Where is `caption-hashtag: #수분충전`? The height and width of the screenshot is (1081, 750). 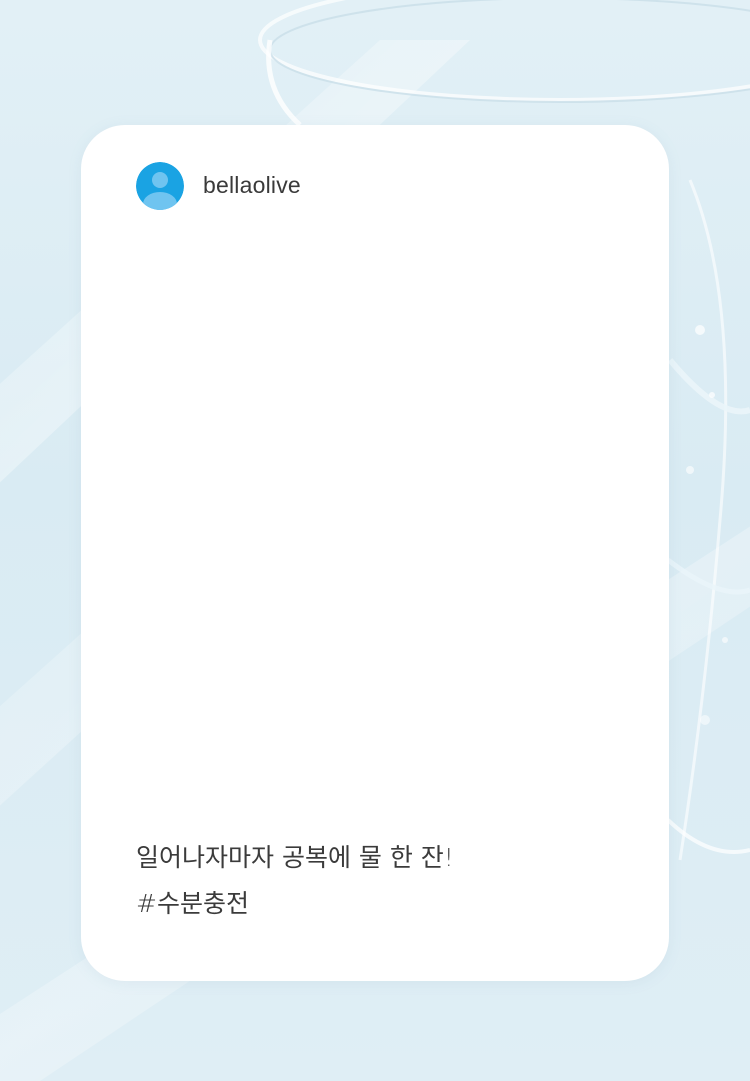 caption-hashtag: #수분충전 is located at coordinates (371, 904).